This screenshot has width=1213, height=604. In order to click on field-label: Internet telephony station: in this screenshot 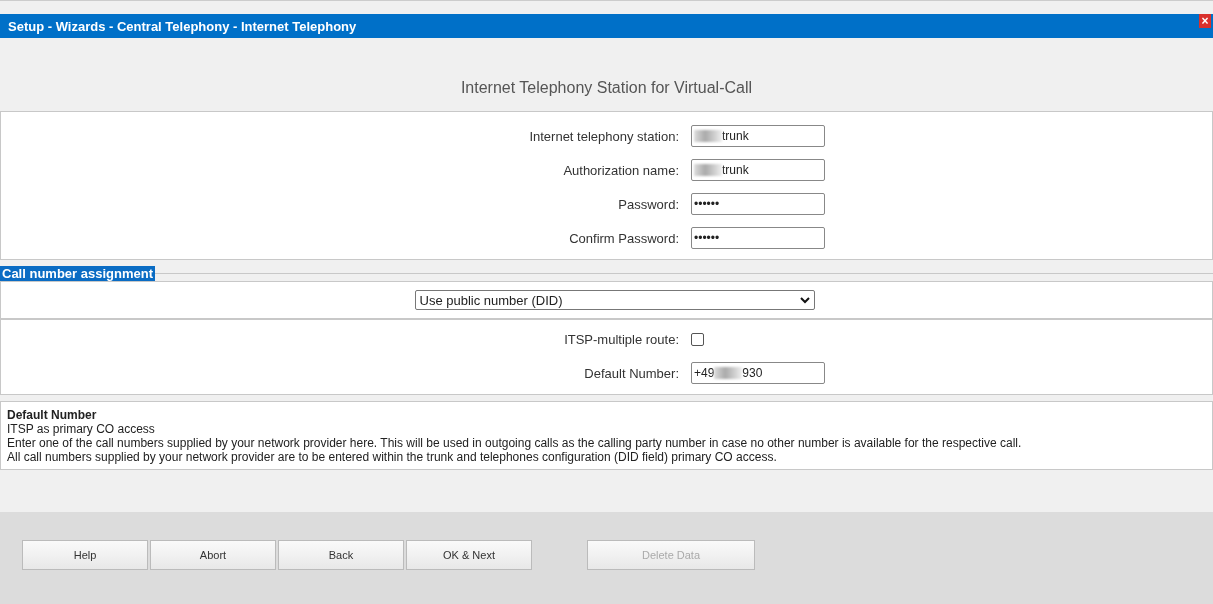, I will do `click(603, 136)`.